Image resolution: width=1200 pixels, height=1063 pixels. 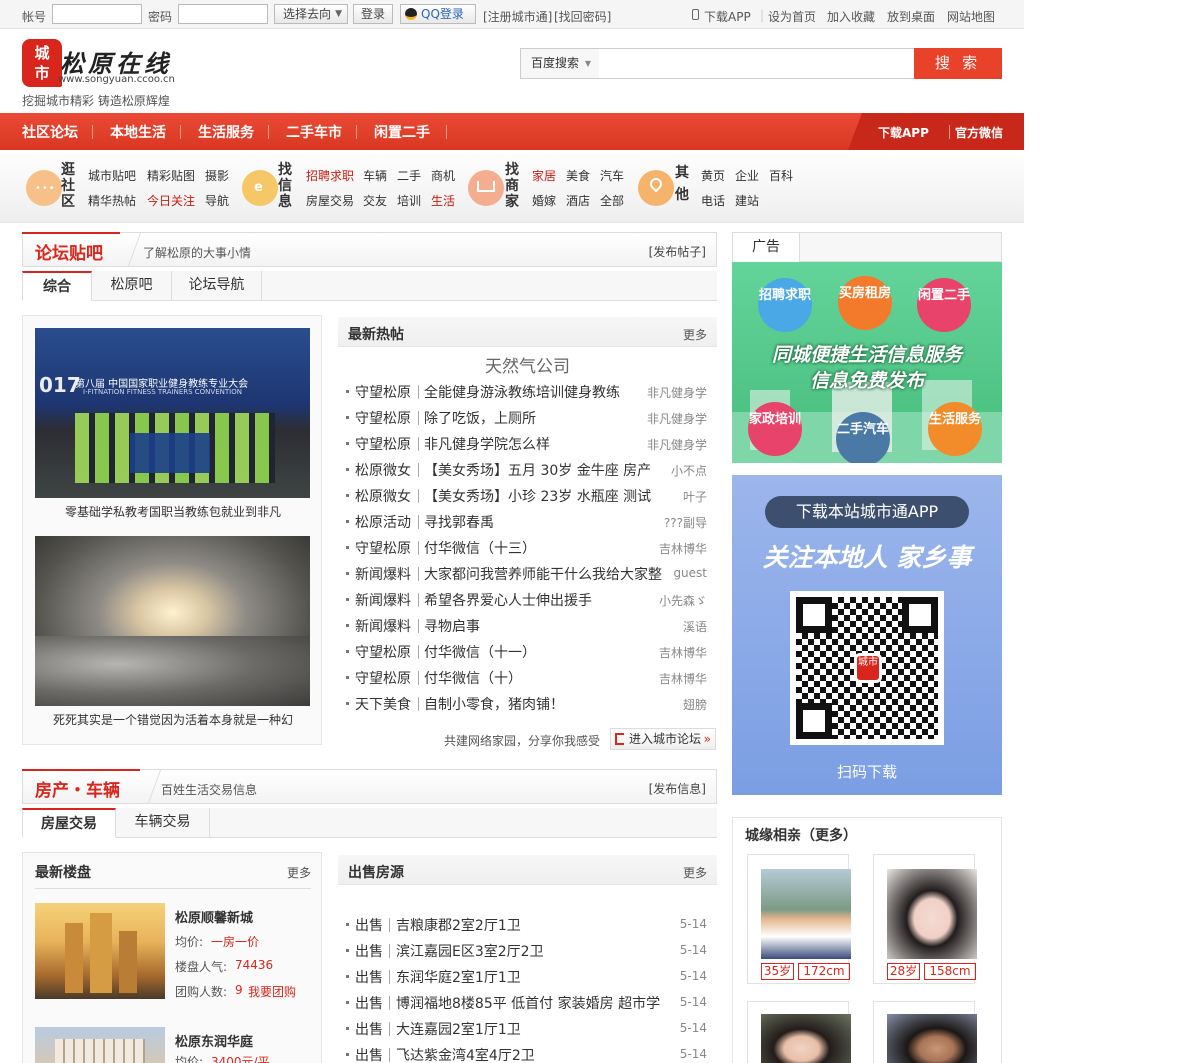 What do you see at coordinates (713, 175) in the screenshot?
I see `cat-link-yellow-pages: 黄页` at bounding box center [713, 175].